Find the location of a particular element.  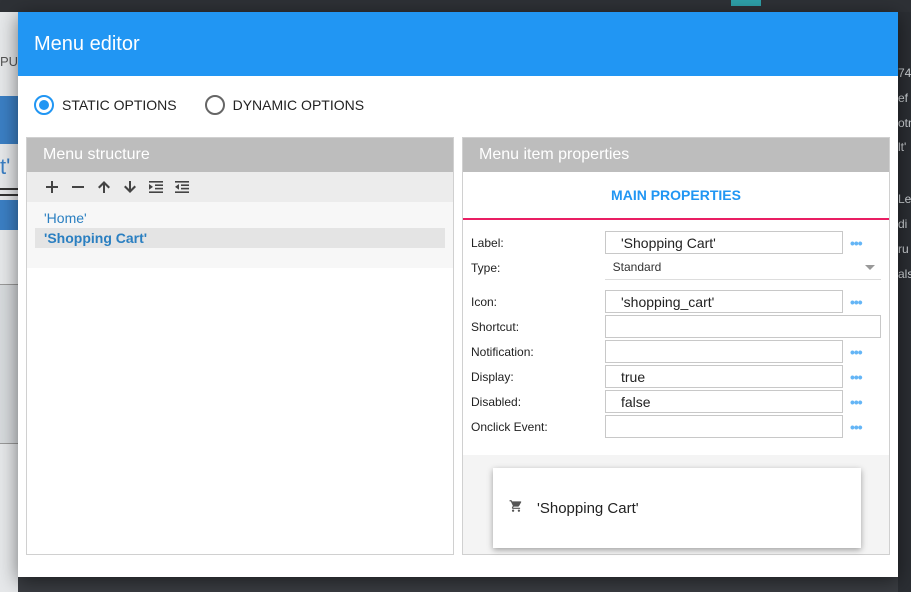

background-text: di is located at coordinates (903, 224).